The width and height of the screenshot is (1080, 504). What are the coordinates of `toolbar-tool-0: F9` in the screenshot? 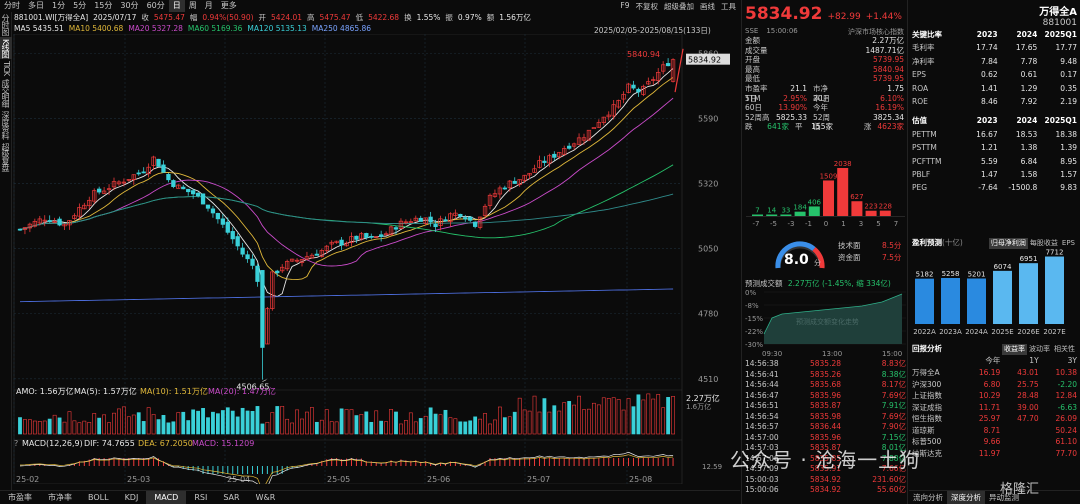 It's located at (624, 6).